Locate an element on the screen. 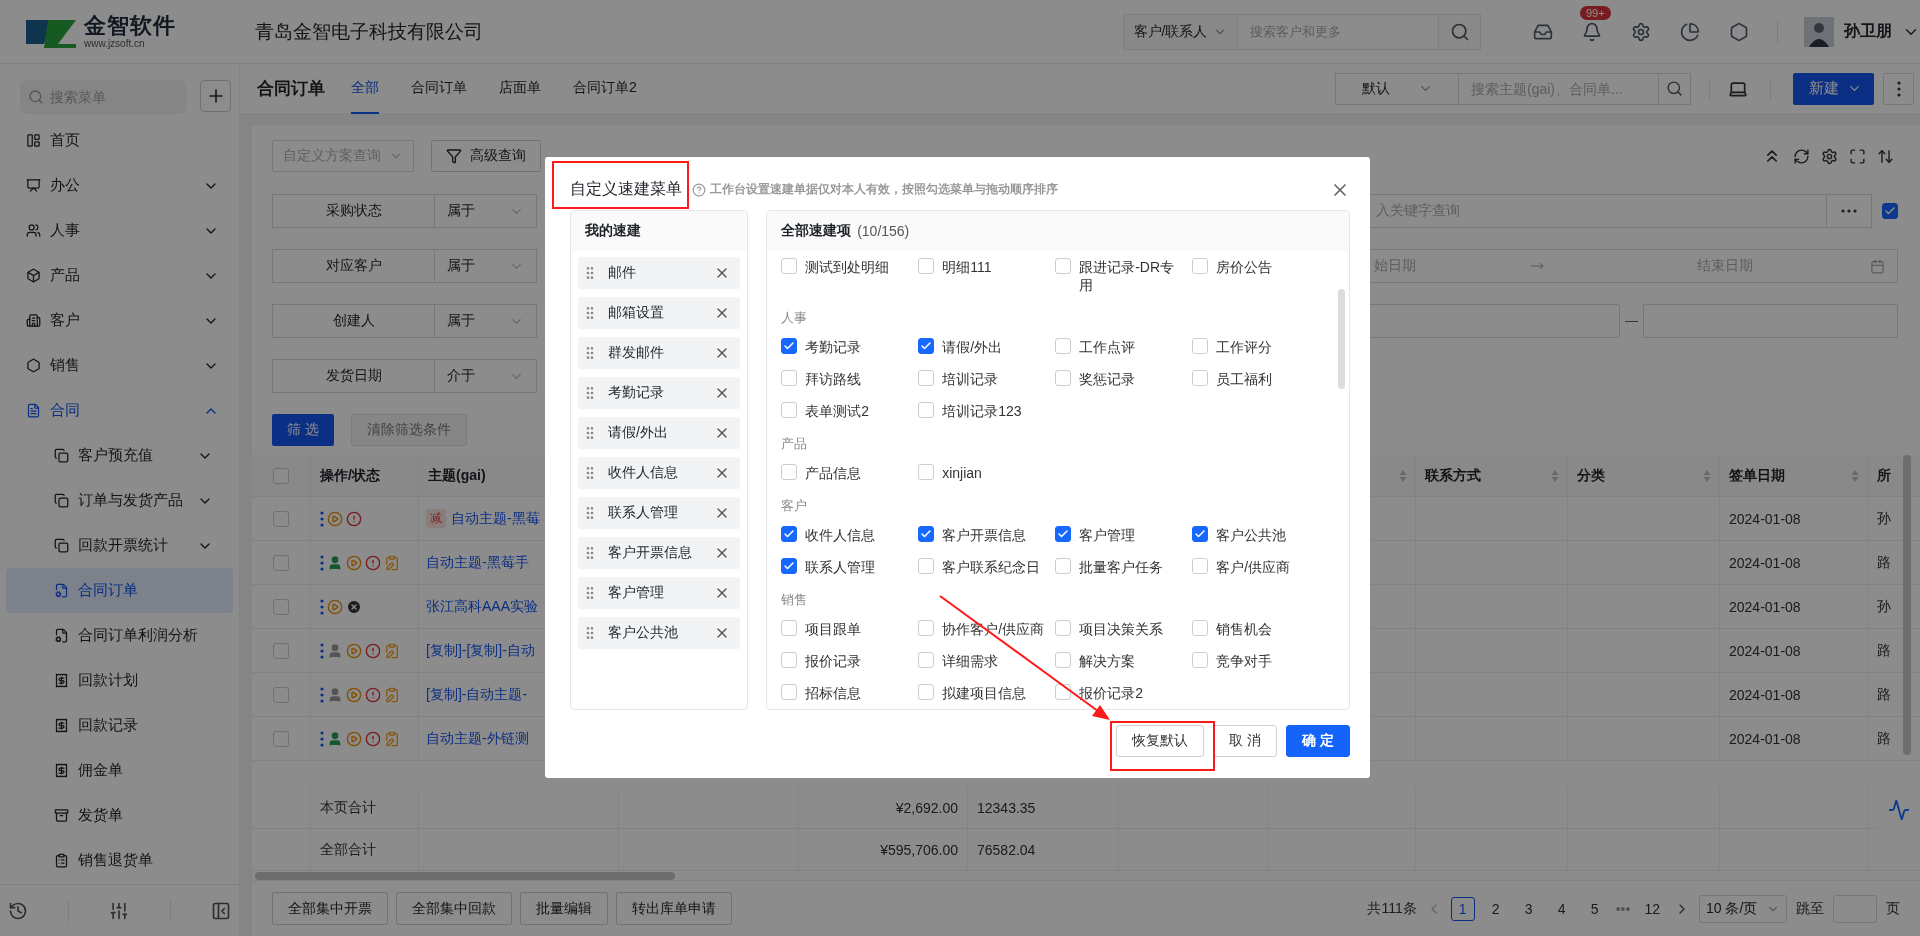 This screenshot has width=1920, height=936. tab: 合同订单 is located at coordinates (439, 88).